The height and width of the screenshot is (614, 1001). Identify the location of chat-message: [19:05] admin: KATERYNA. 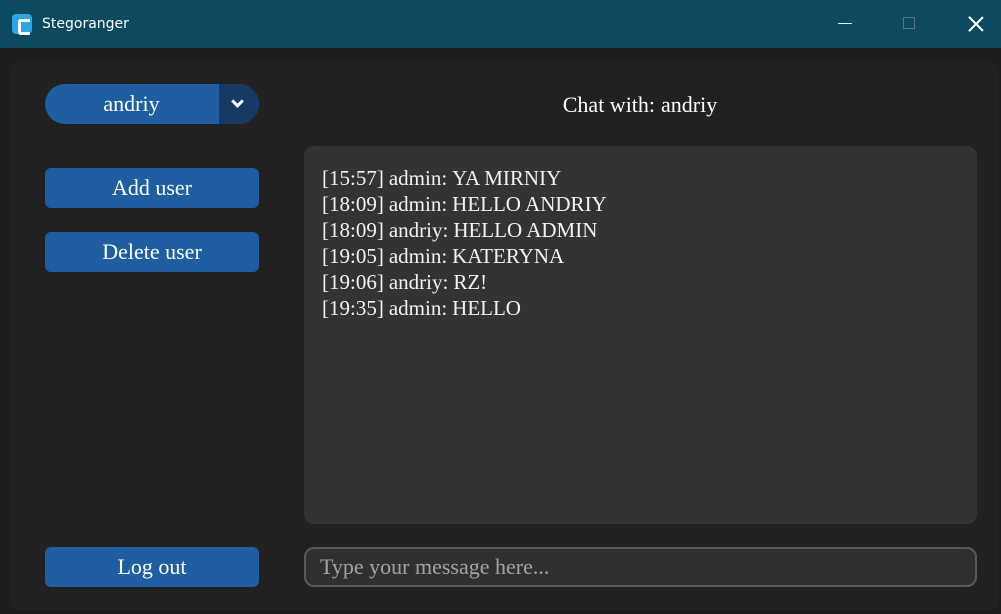
(649, 256).